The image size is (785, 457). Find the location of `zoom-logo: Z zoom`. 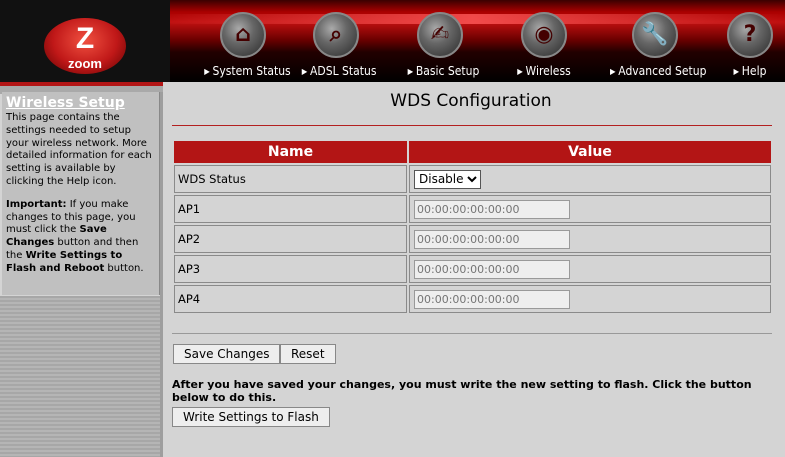

zoom-logo: Z zoom is located at coordinates (85, 46).